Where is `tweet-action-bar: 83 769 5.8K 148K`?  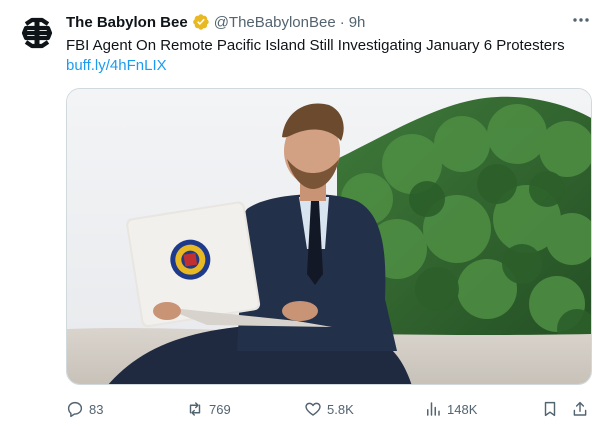
tweet-action-bar: 83 769 5.8K 148K is located at coordinates (330, 409).